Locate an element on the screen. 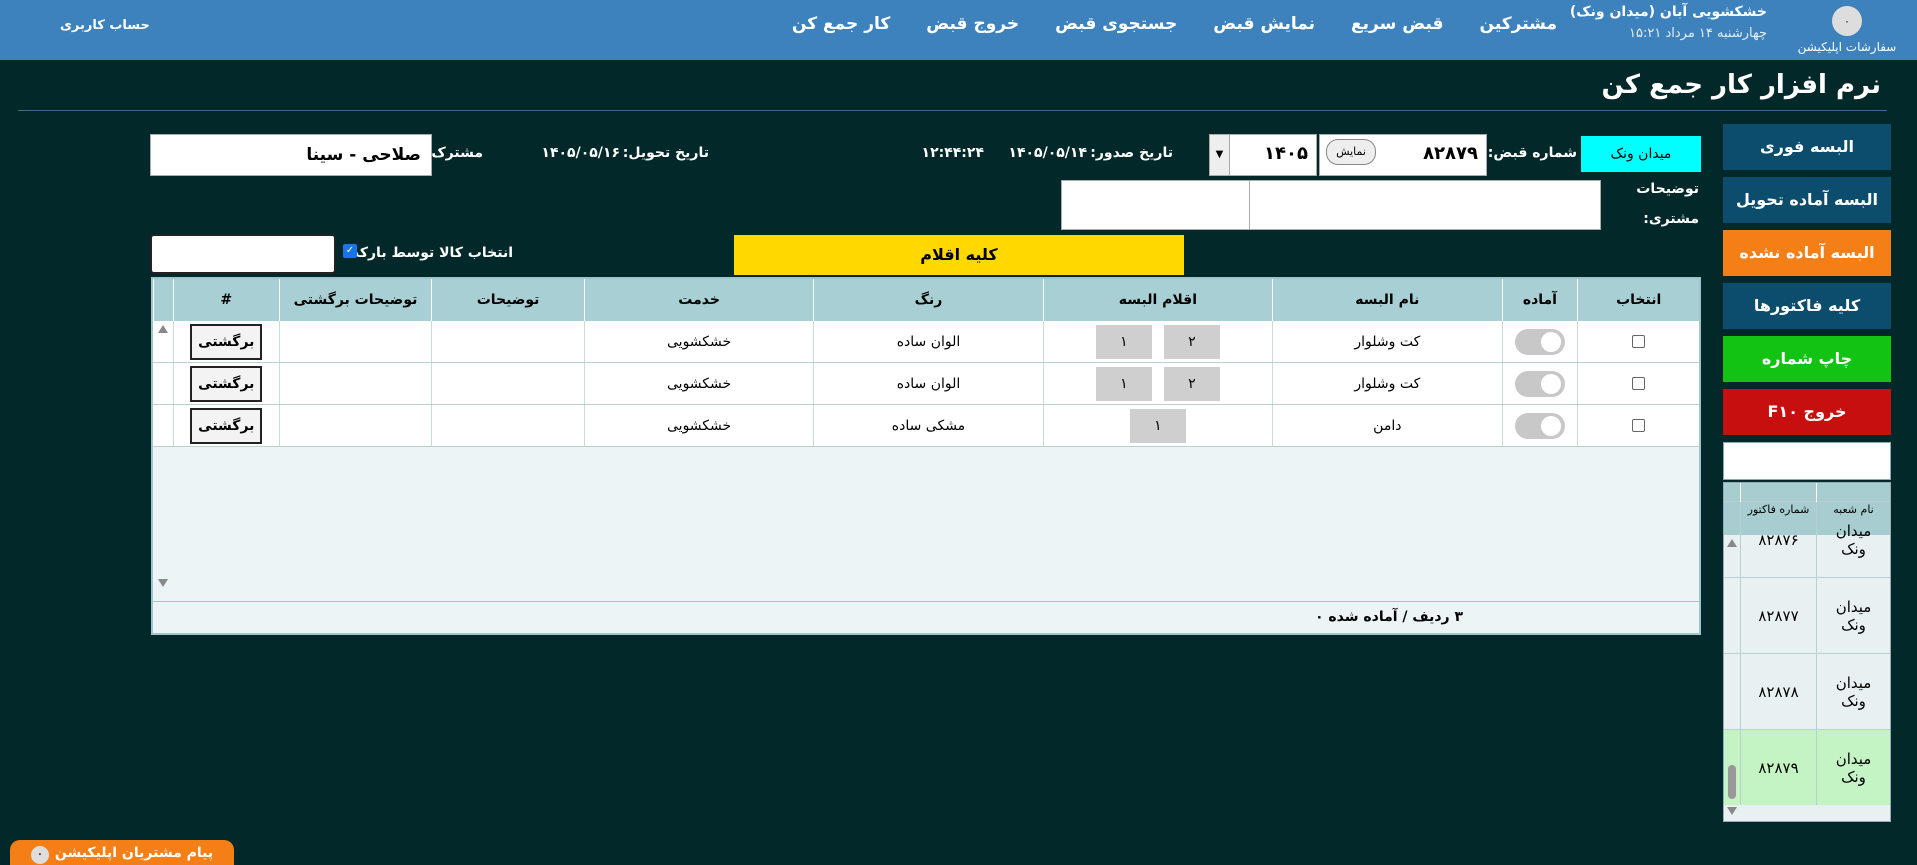  year-select: ۱۴۰۵ ▼ is located at coordinates (1263, 155).